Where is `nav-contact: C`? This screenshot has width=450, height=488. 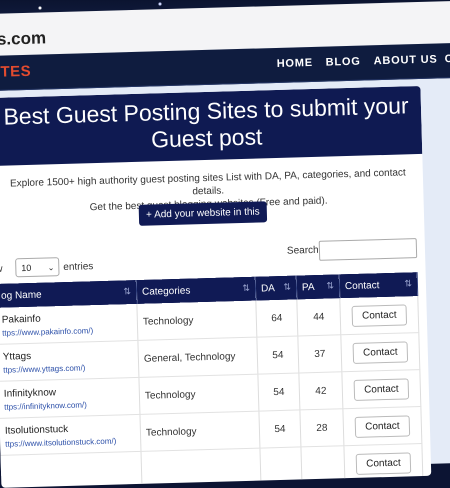
nav-contact: C is located at coordinates (447, 59).